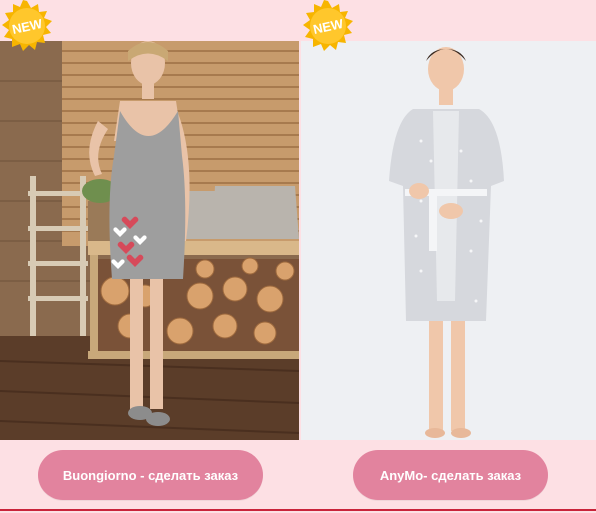 The height and width of the screenshot is (513, 596). Describe the element at coordinates (298, 510) in the screenshot. I see `bottom-divider` at that location.